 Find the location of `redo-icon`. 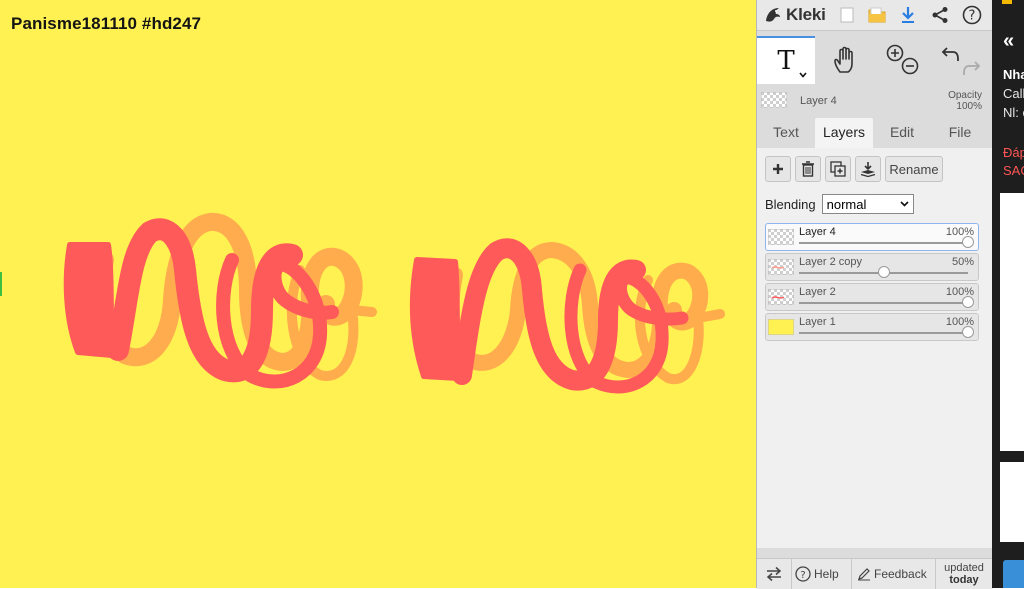

redo-icon is located at coordinates (972, 68).